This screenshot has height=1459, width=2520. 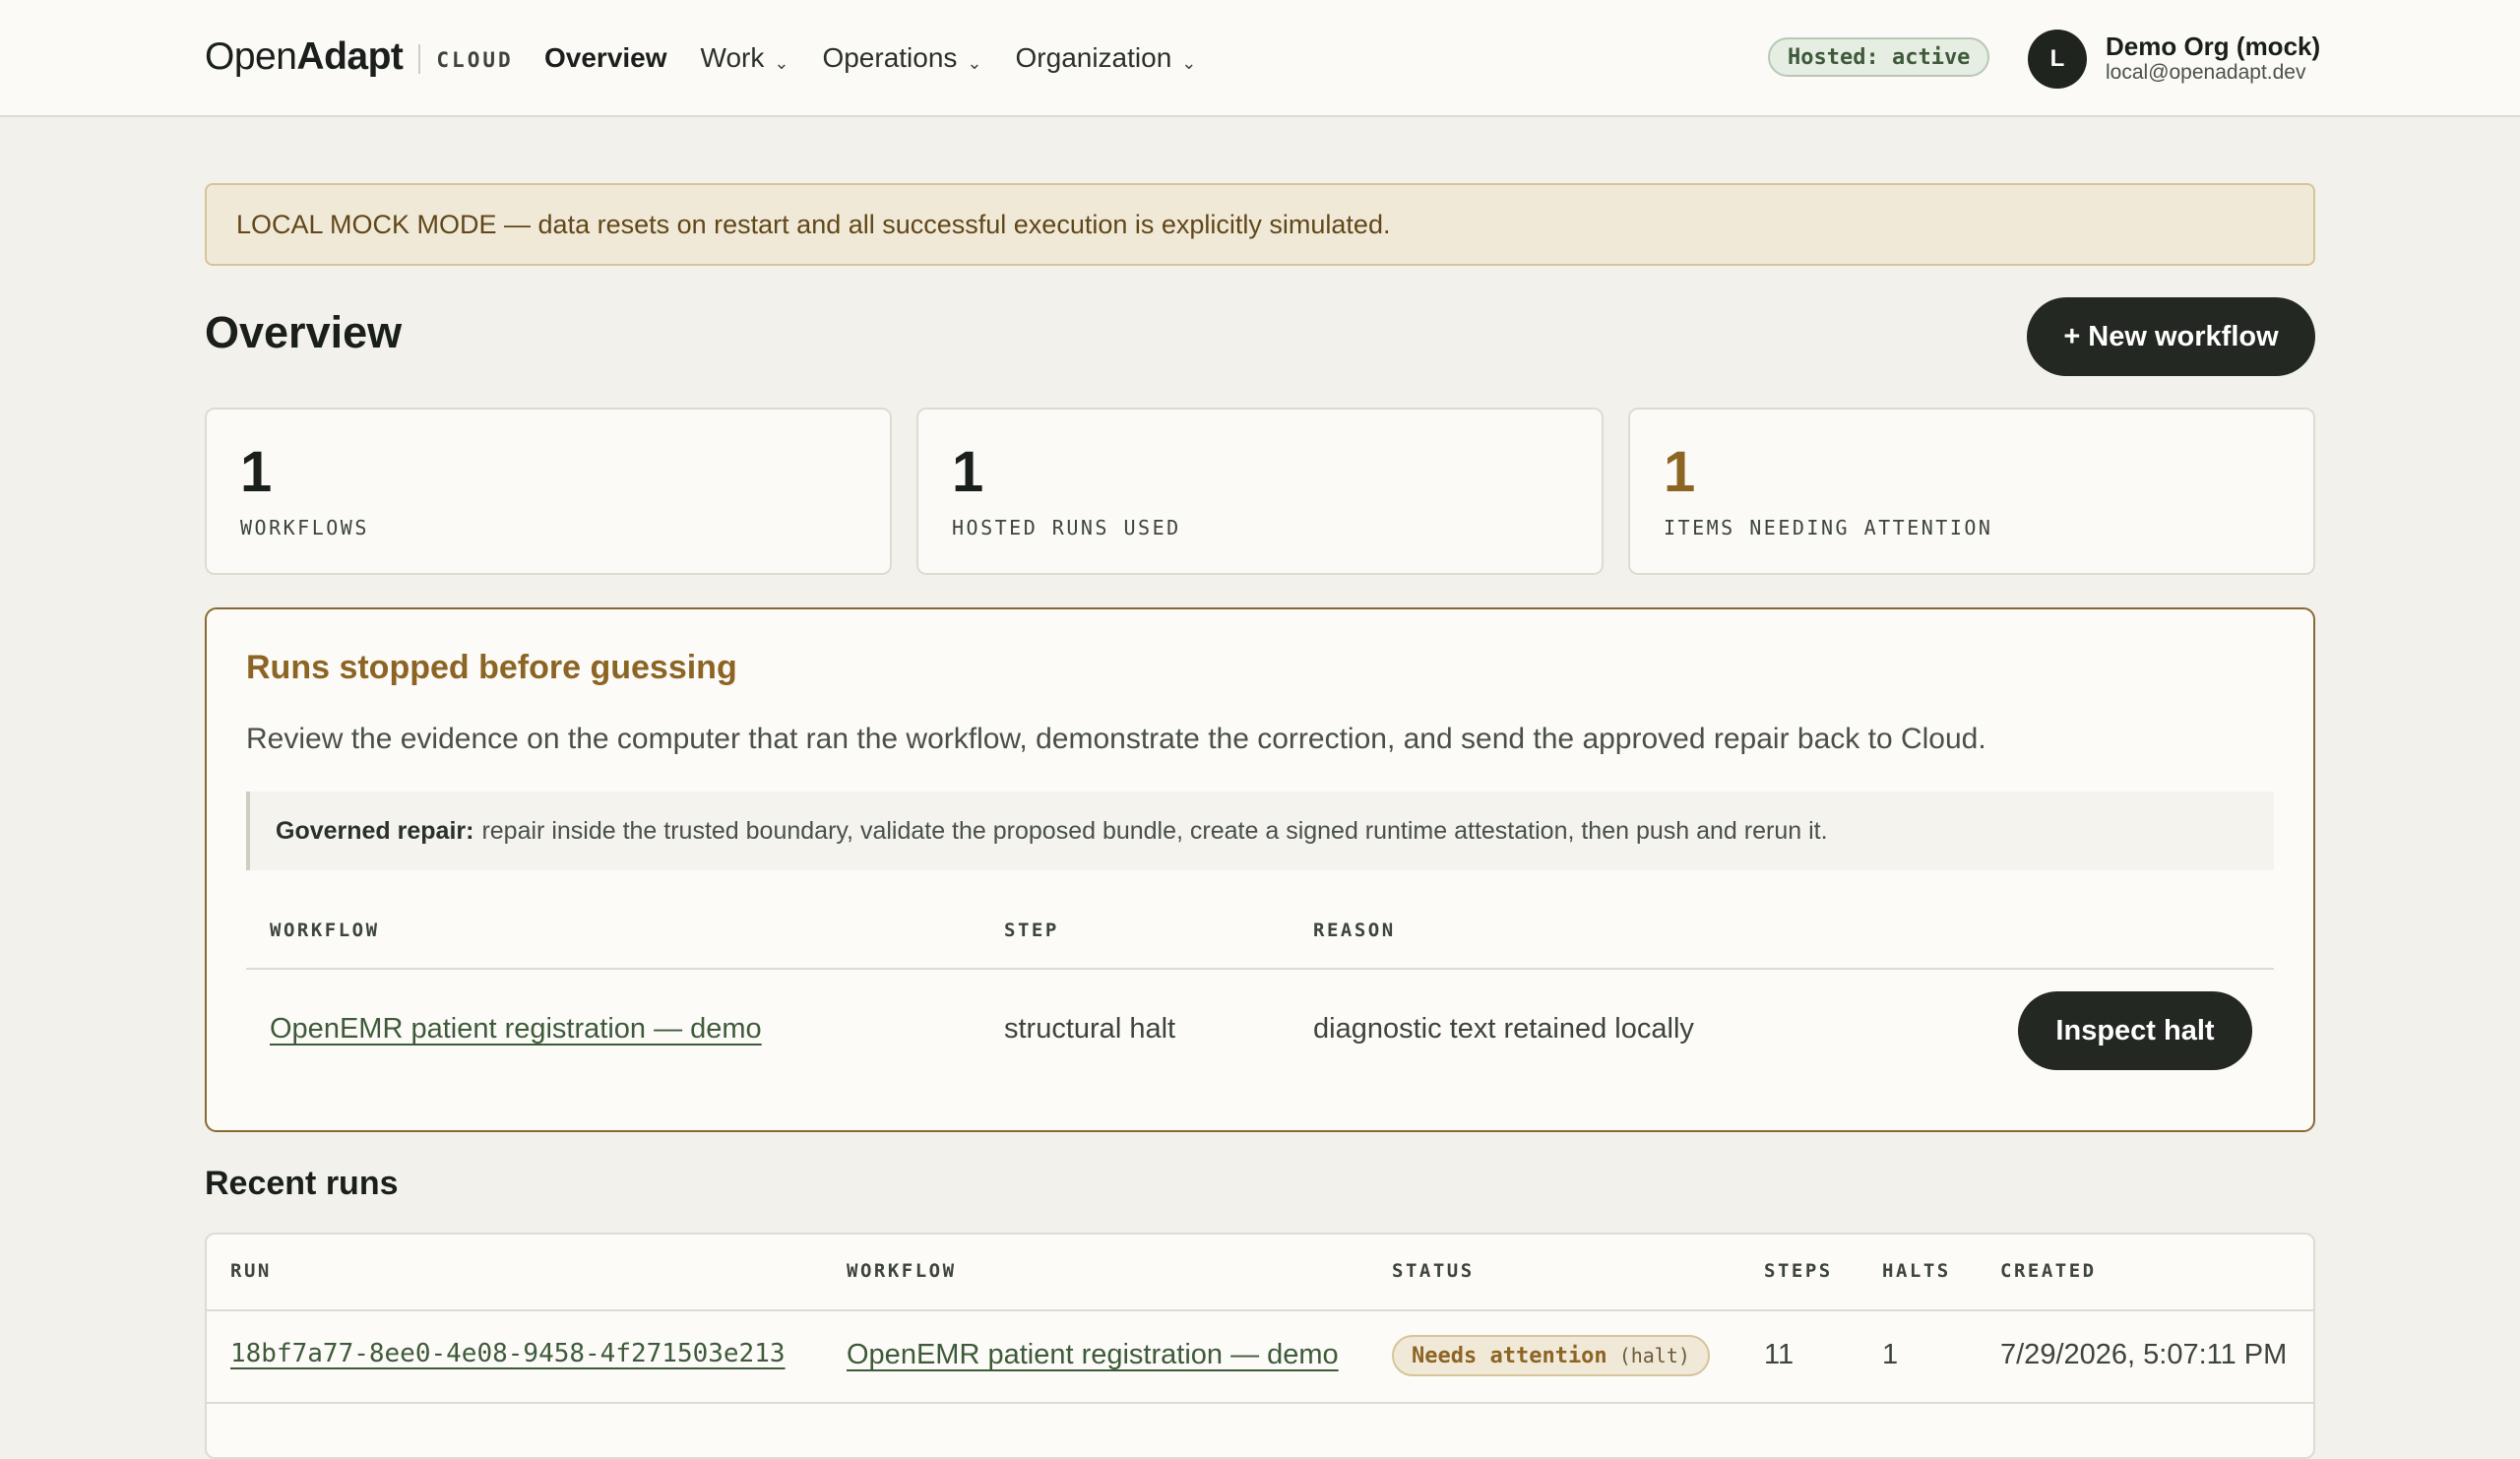 I want to click on stat-card-attention: 1 ITEMS NEEDING ATTENTION, so click(x=1971, y=491).